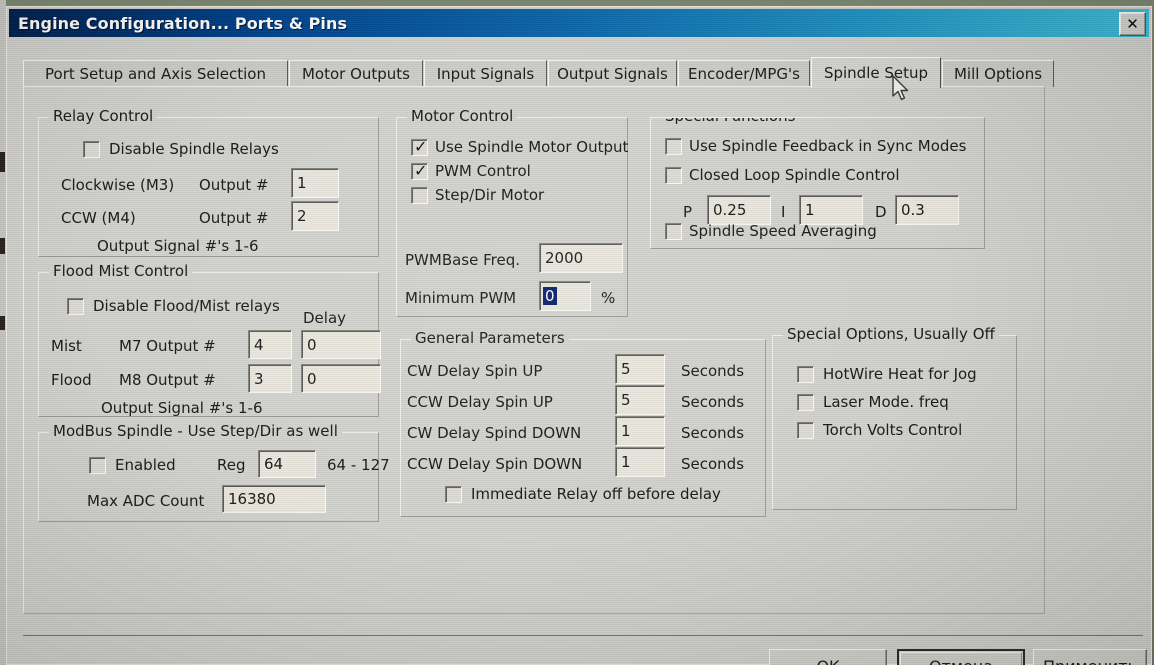 The image size is (1154, 665). What do you see at coordinates (673, 175) in the screenshot?
I see `checkbox-closed-loop-spindle-control` at bounding box center [673, 175].